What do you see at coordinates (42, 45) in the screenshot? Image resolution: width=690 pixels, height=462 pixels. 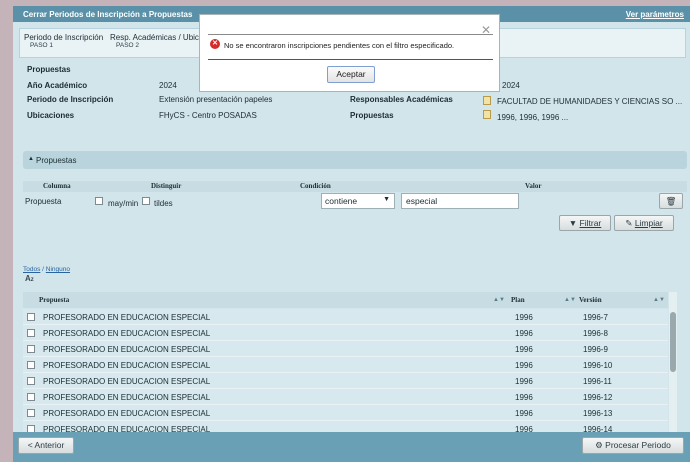 I see `step-1-sub: PASO 1` at bounding box center [42, 45].